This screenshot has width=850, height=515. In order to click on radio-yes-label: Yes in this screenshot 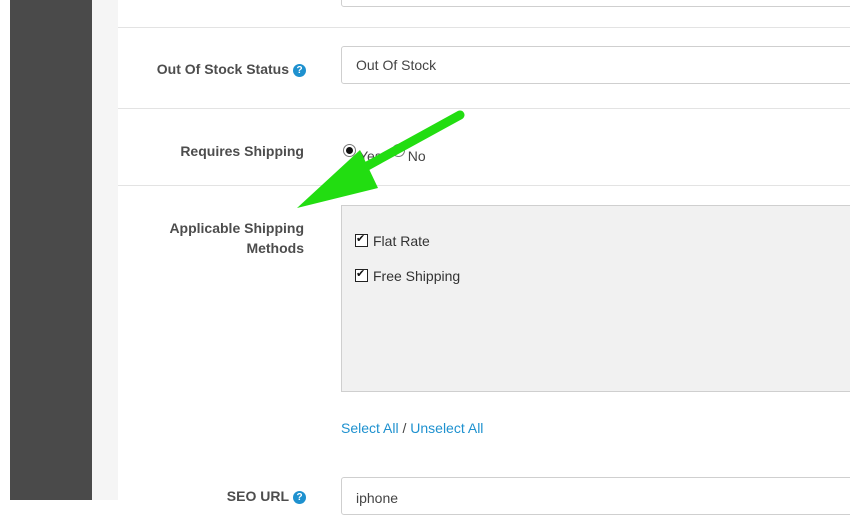, I will do `click(370, 156)`.